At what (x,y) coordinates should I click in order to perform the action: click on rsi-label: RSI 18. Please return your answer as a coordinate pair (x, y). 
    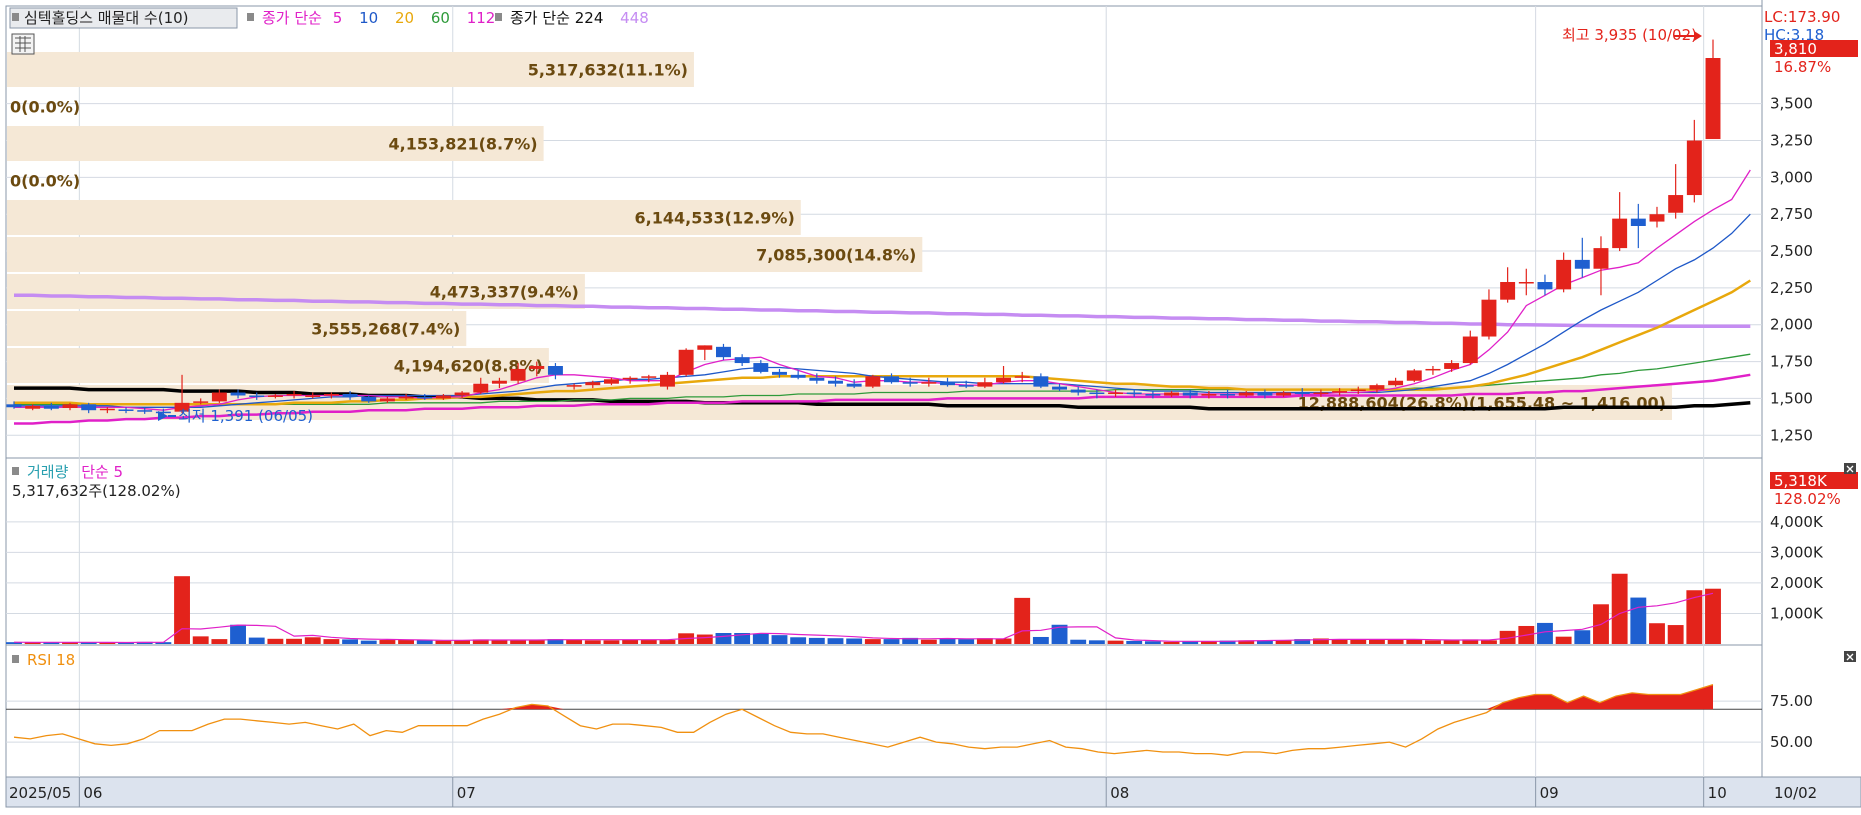
    Looking at the image, I should click on (51, 660).